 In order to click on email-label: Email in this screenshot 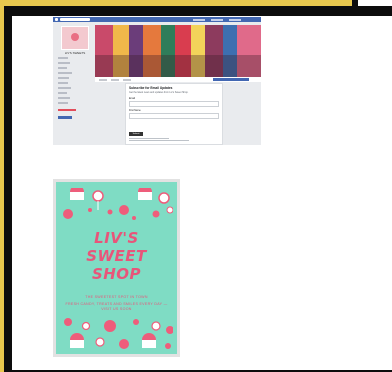, I will do `click(132, 98)`.